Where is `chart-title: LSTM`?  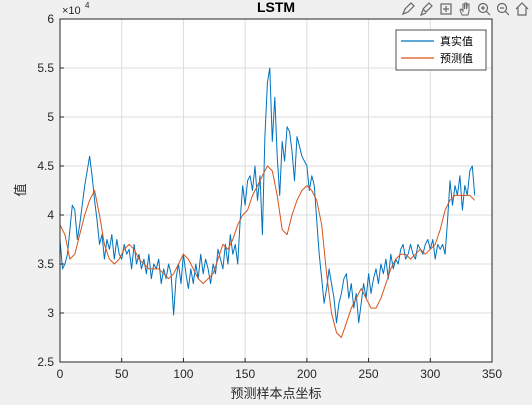 chart-title: LSTM is located at coordinates (276, 7).